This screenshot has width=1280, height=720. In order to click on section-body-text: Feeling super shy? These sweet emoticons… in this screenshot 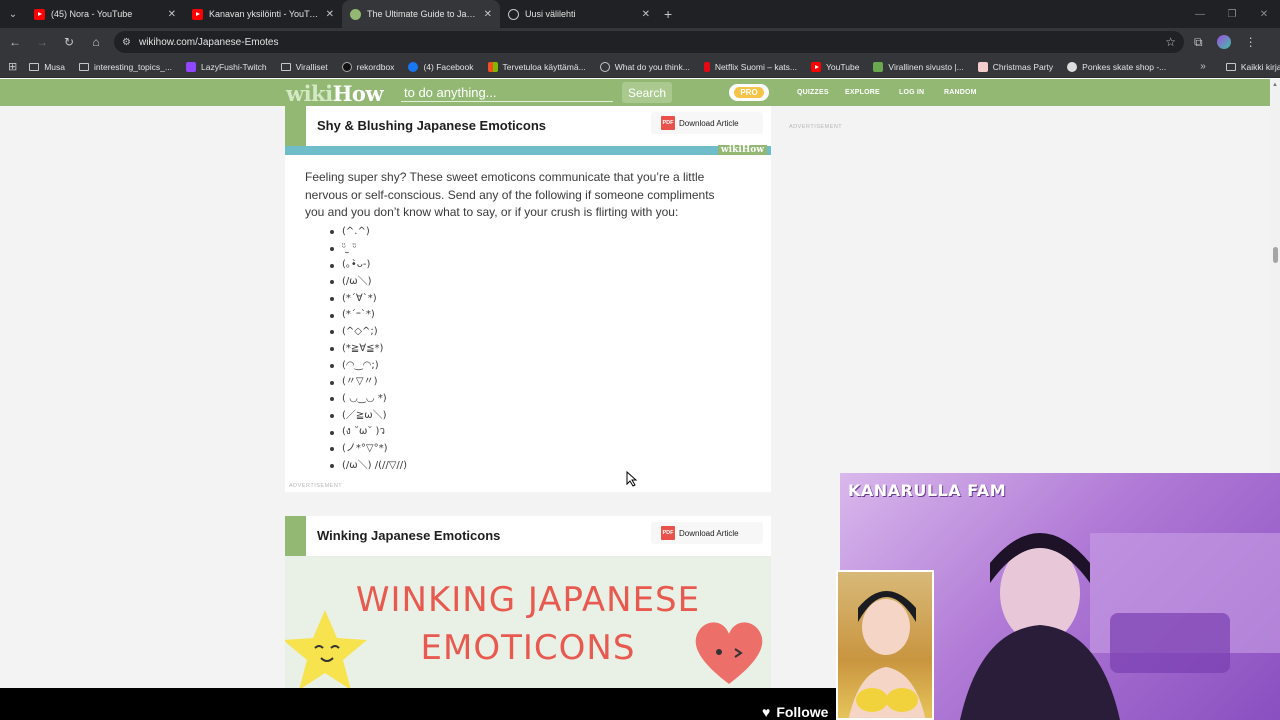, I will do `click(510, 194)`.